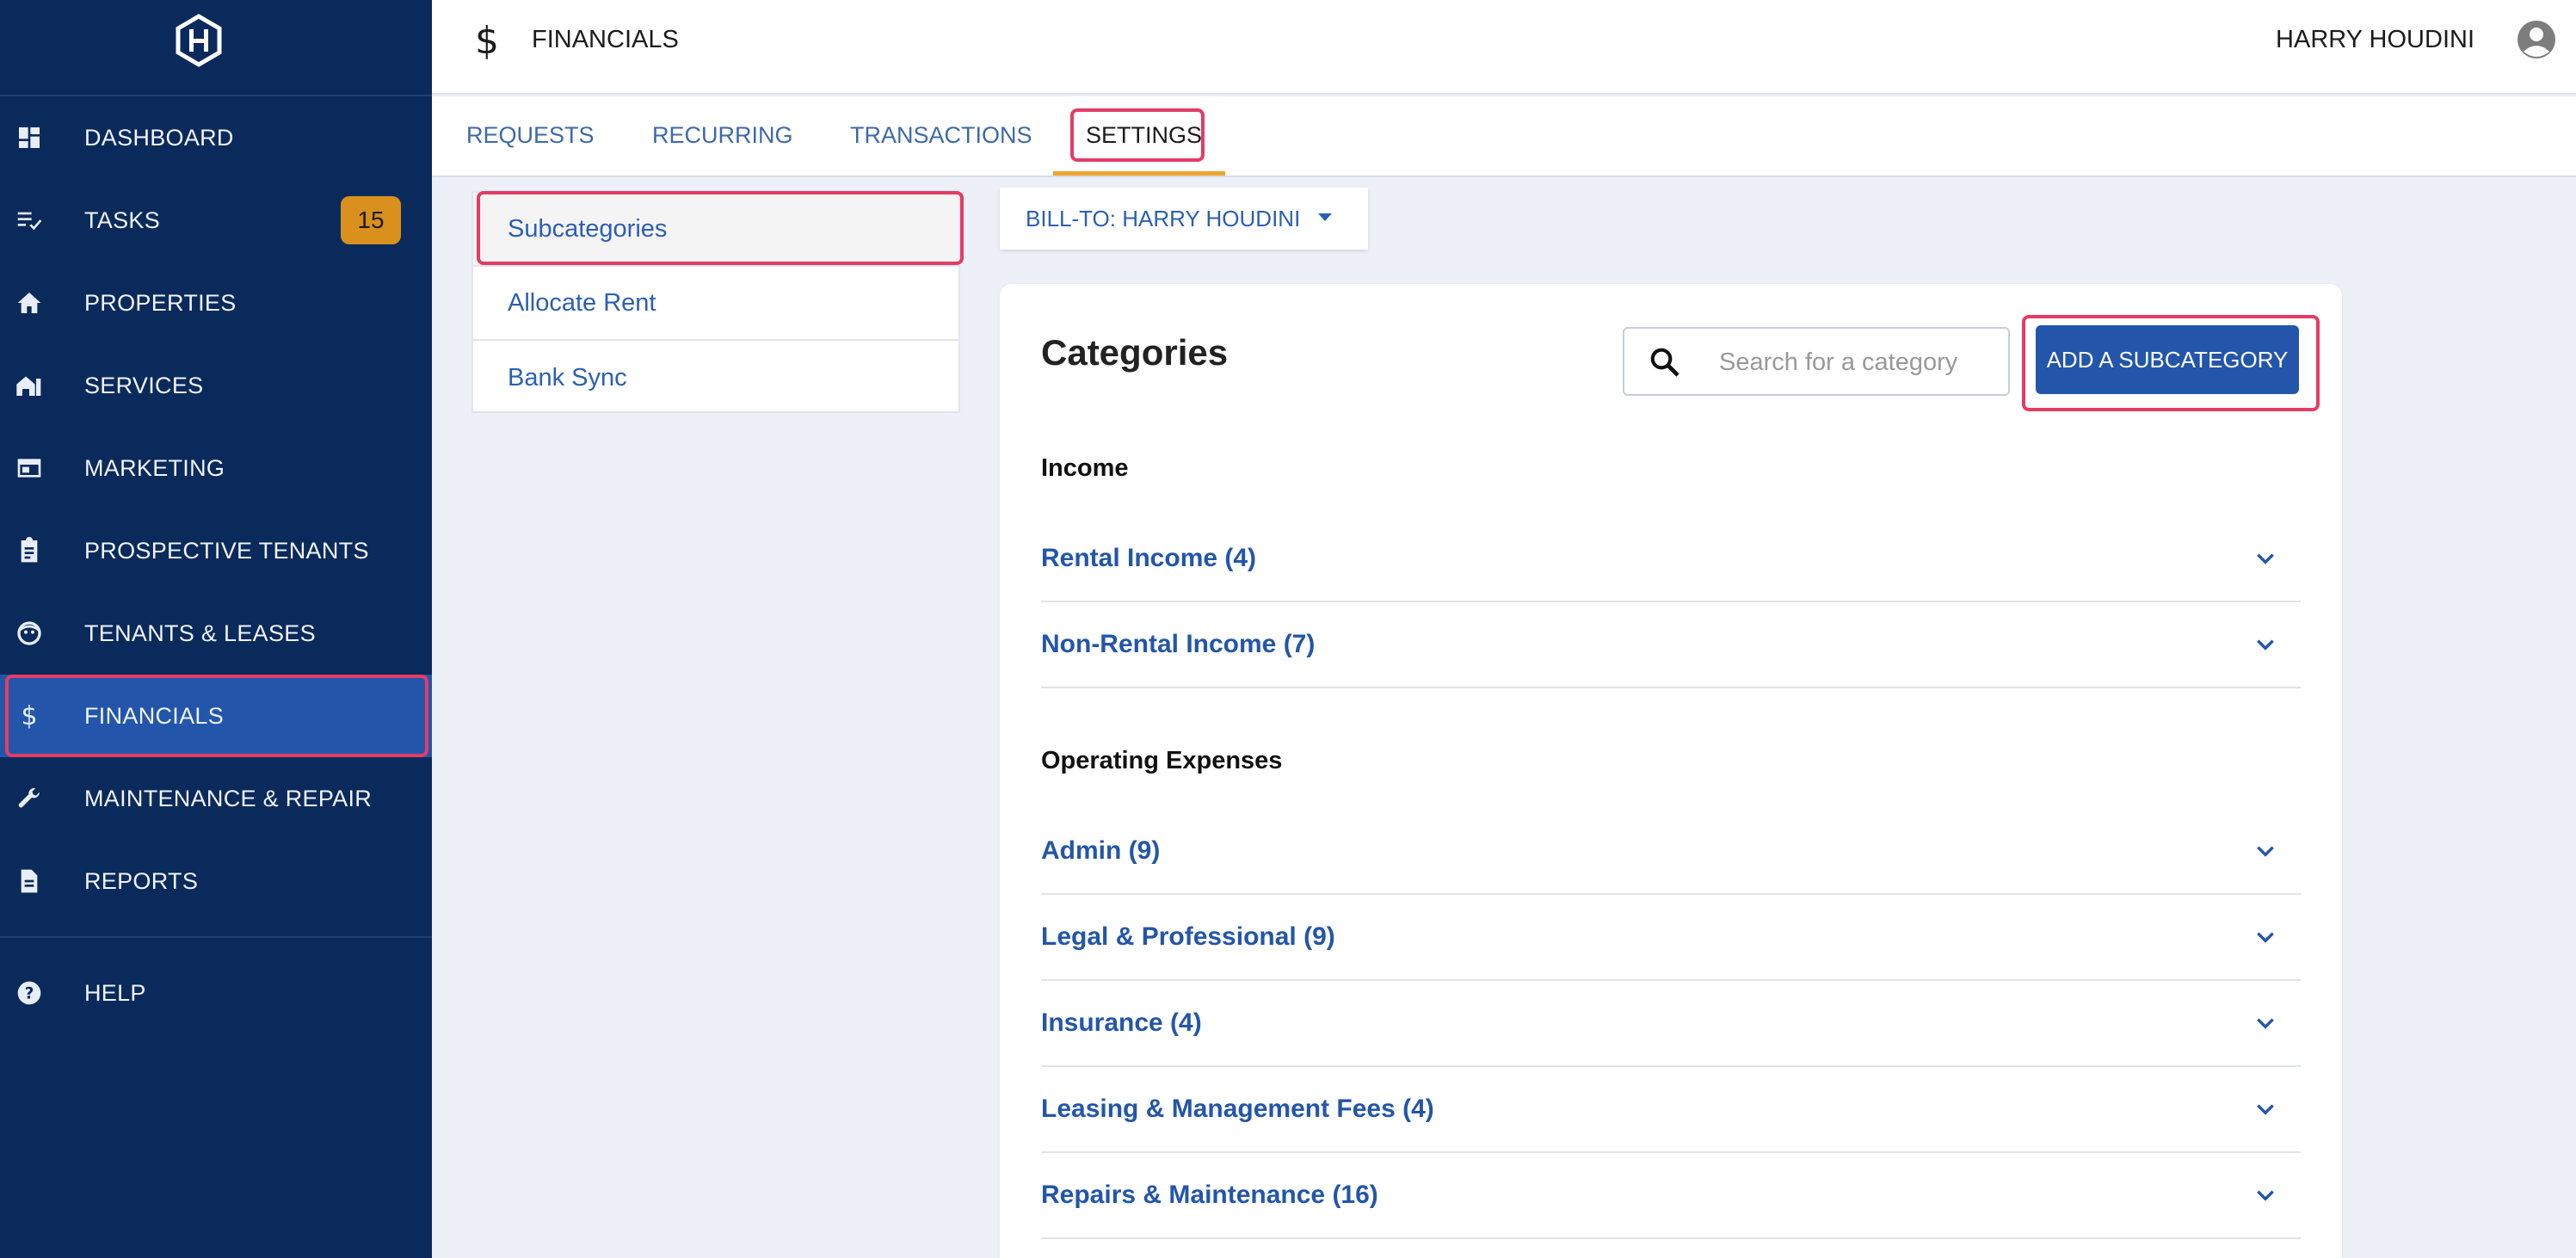 The image size is (2576, 1258). I want to click on user-avatar-icon, so click(2537, 39).